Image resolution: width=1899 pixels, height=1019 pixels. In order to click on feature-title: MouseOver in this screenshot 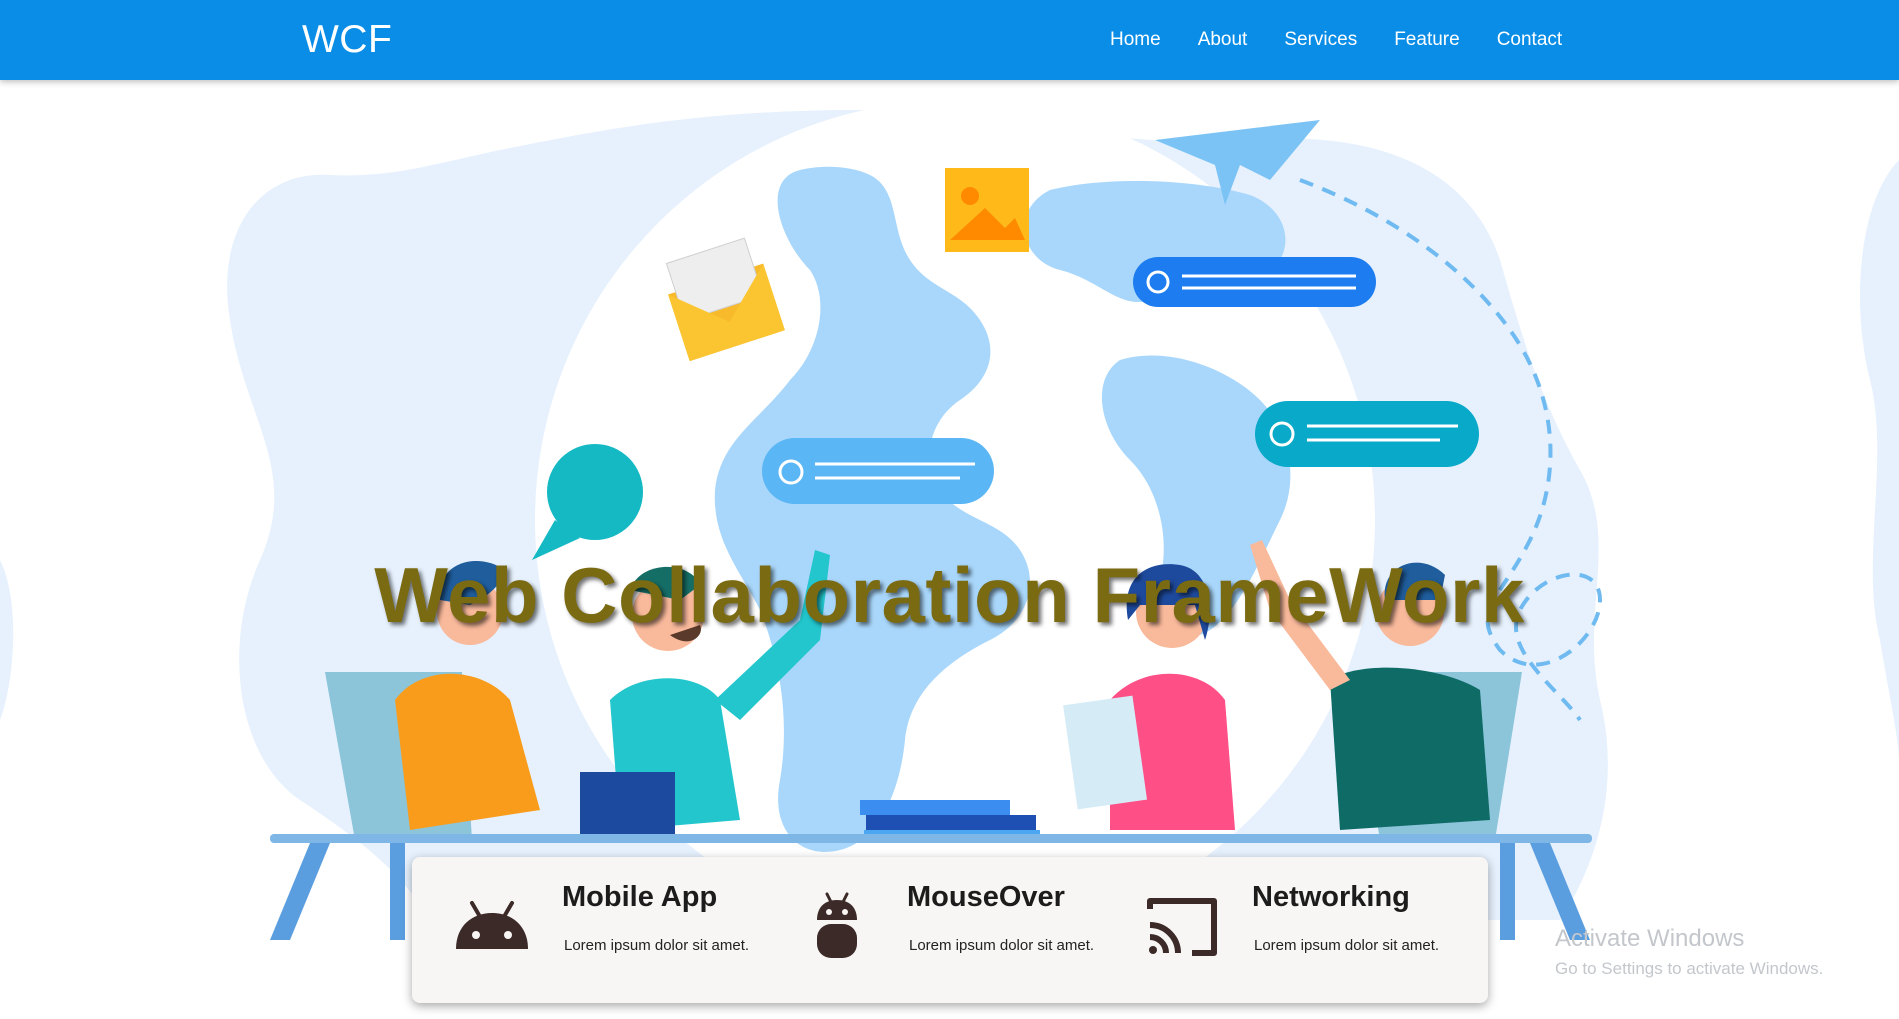, I will do `click(986, 897)`.